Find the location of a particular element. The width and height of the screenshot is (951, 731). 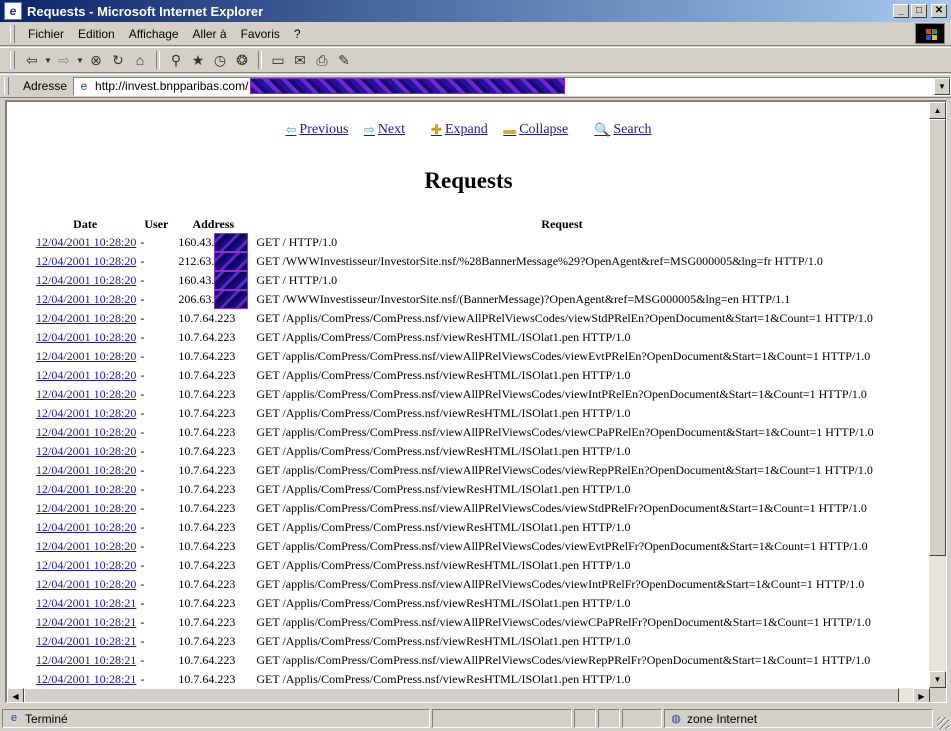

minimize-button: _ is located at coordinates (901, 11).